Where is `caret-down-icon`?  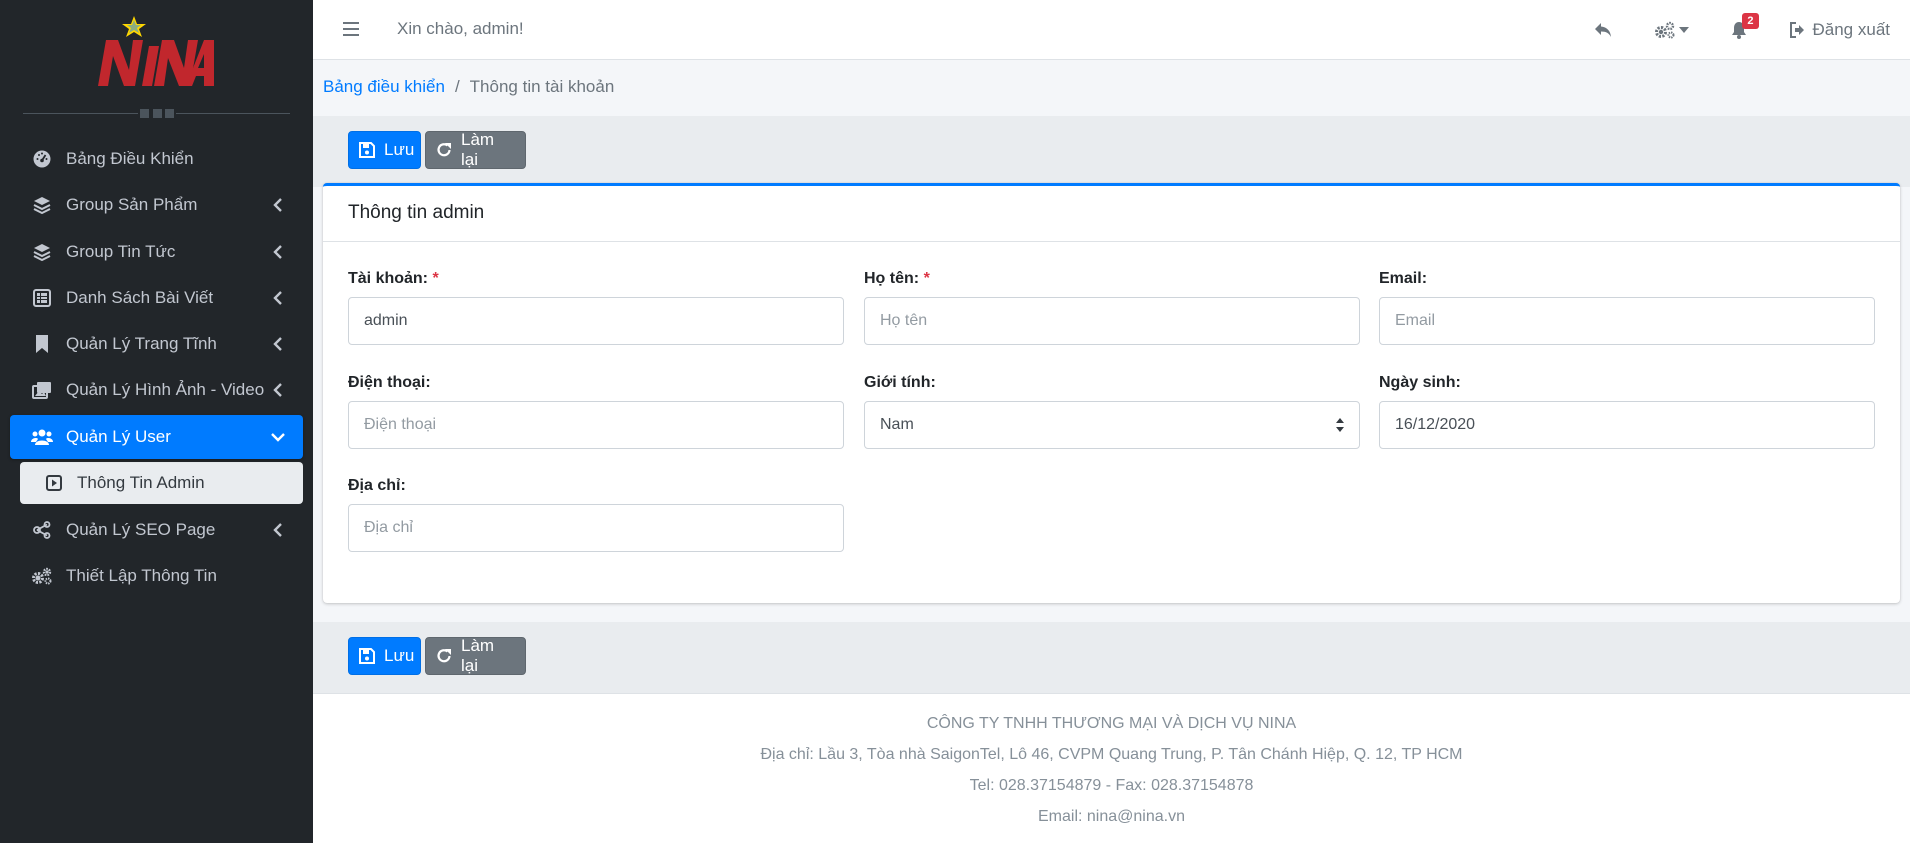
caret-down-icon is located at coordinates (1683, 30).